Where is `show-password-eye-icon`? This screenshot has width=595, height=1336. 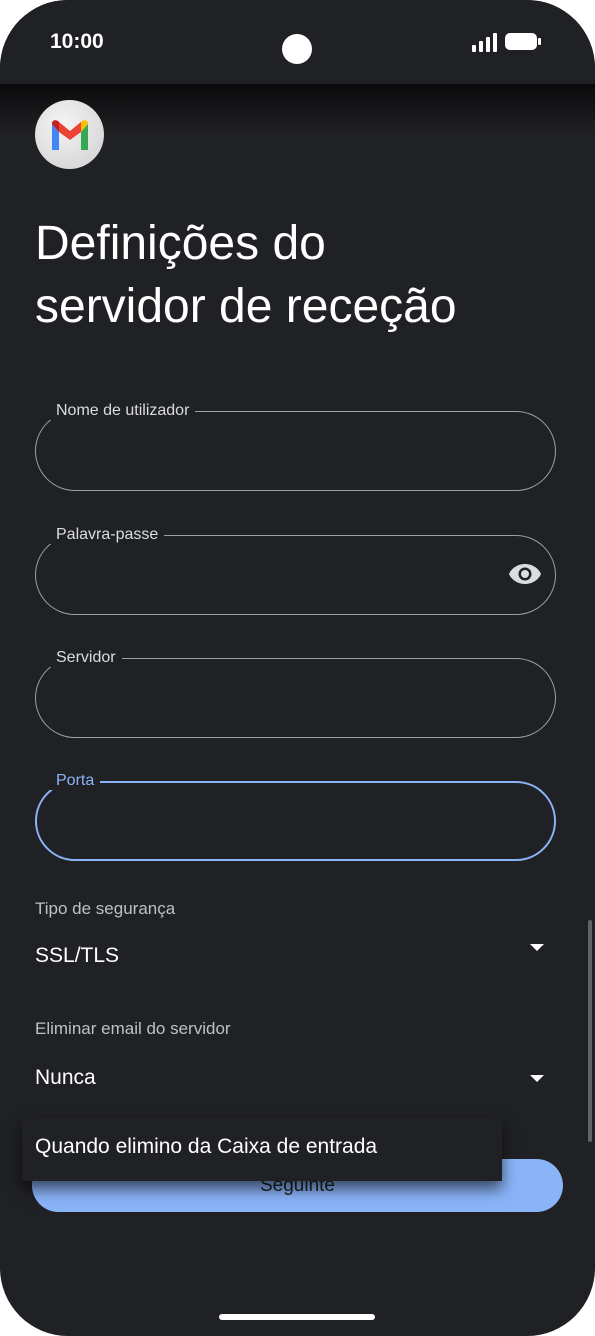 show-password-eye-icon is located at coordinates (525, 574).